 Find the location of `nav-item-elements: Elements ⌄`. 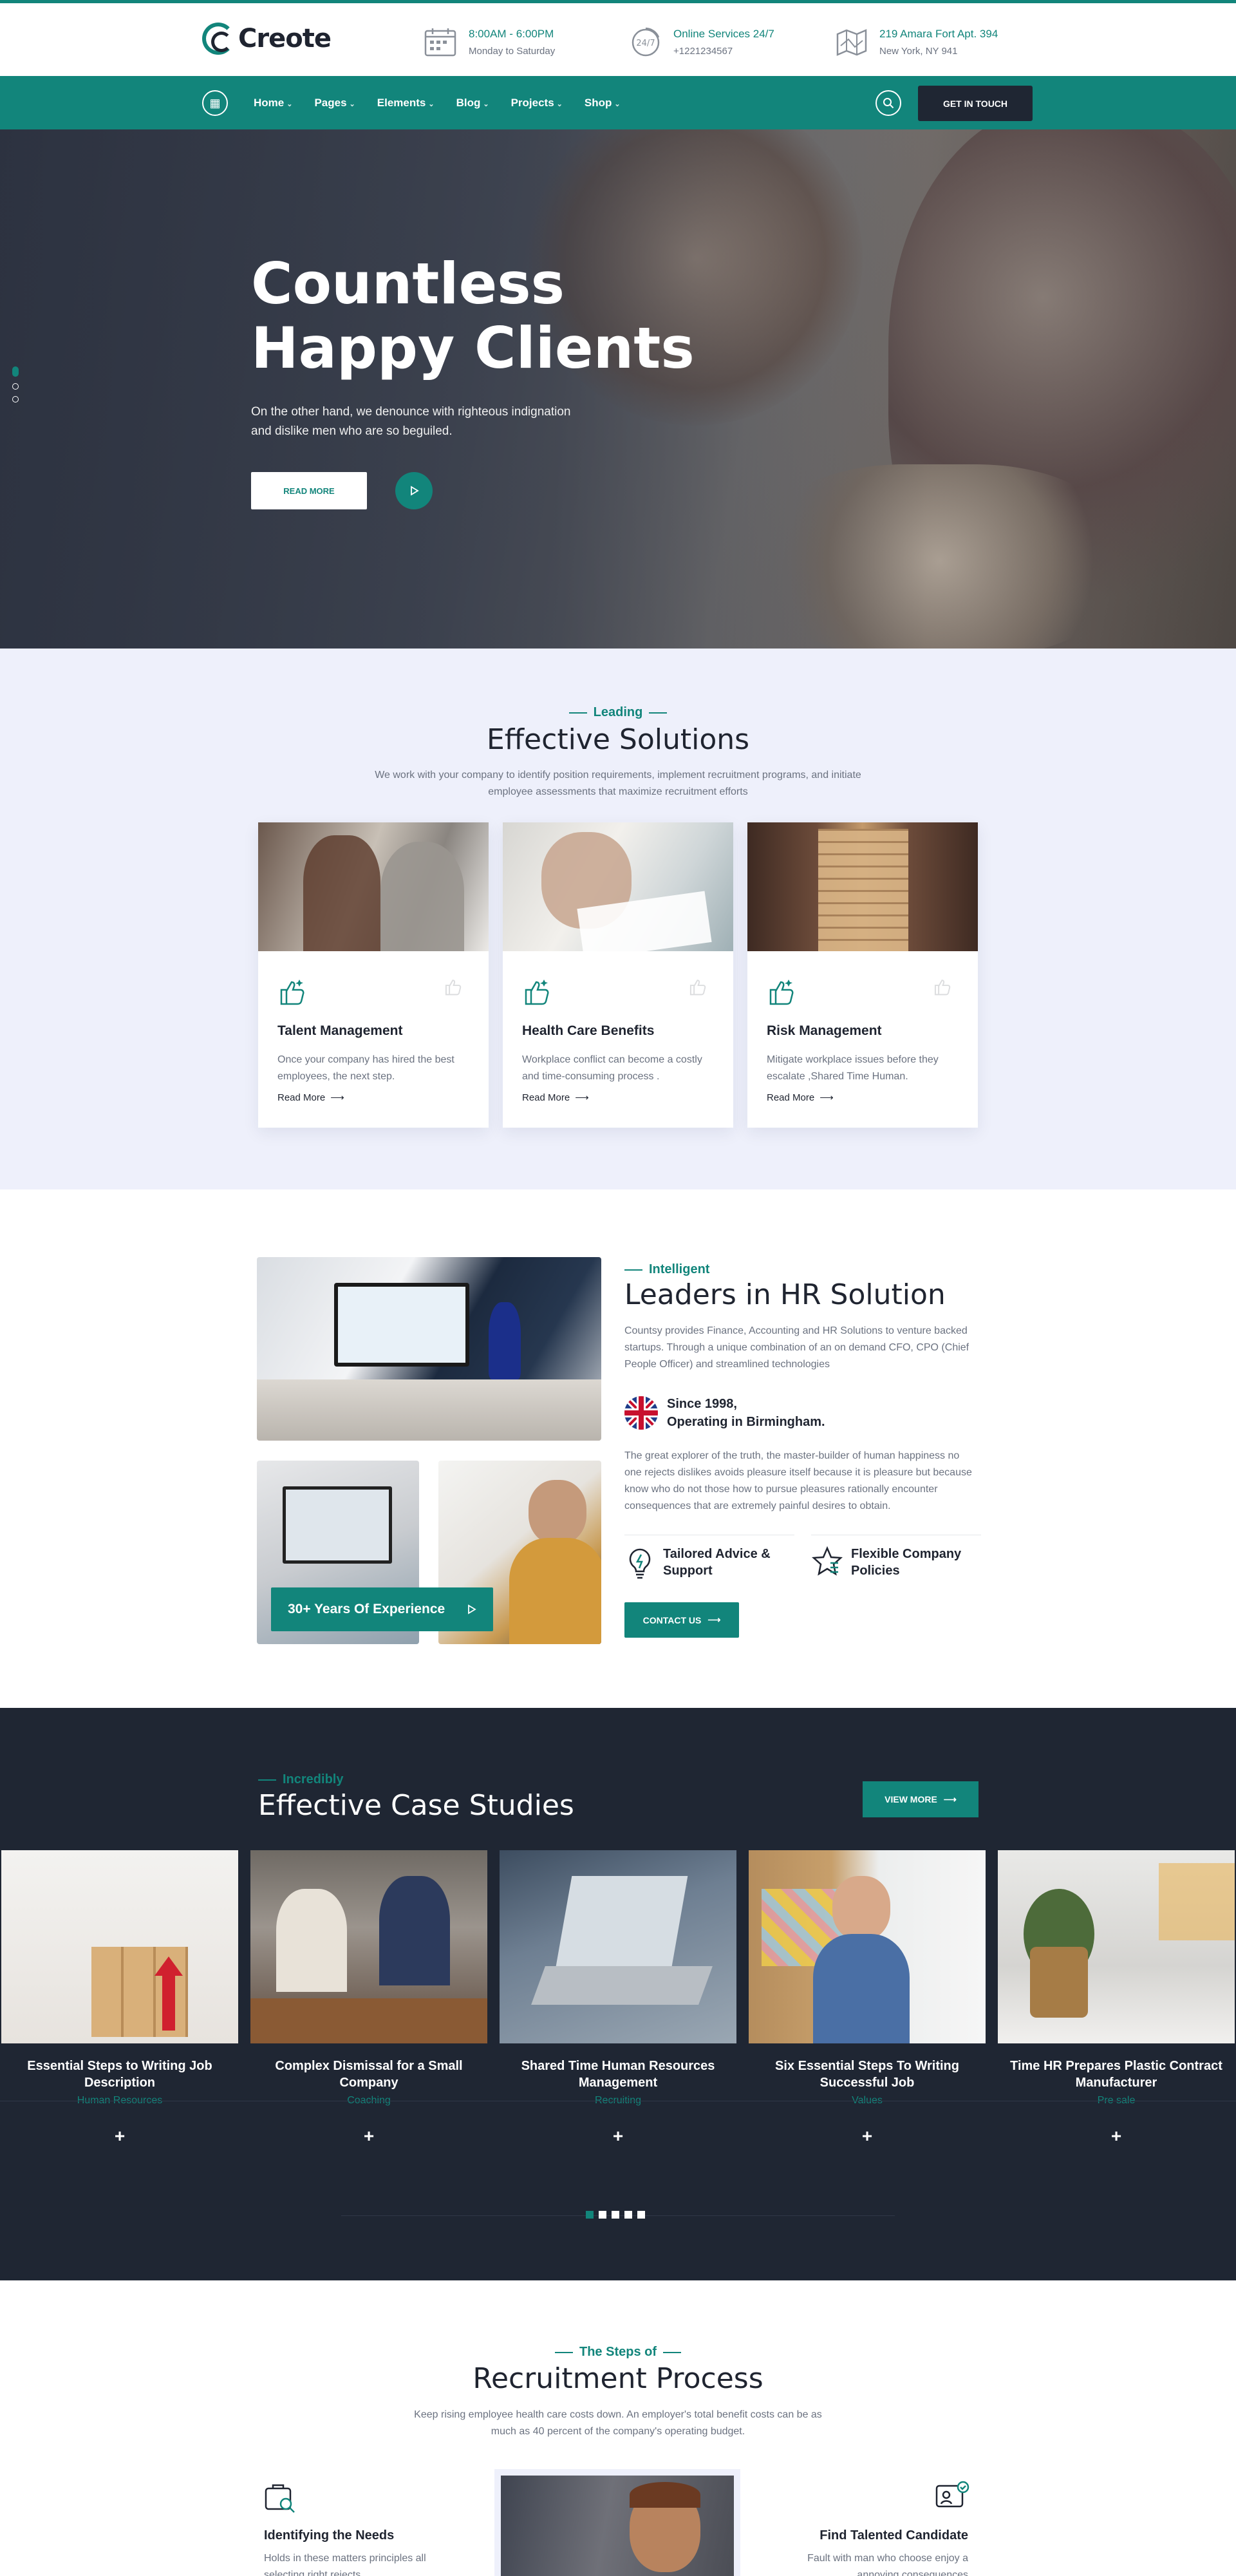

nav-item-elements: Elements ⌄ is located at coordinates (406, 103).